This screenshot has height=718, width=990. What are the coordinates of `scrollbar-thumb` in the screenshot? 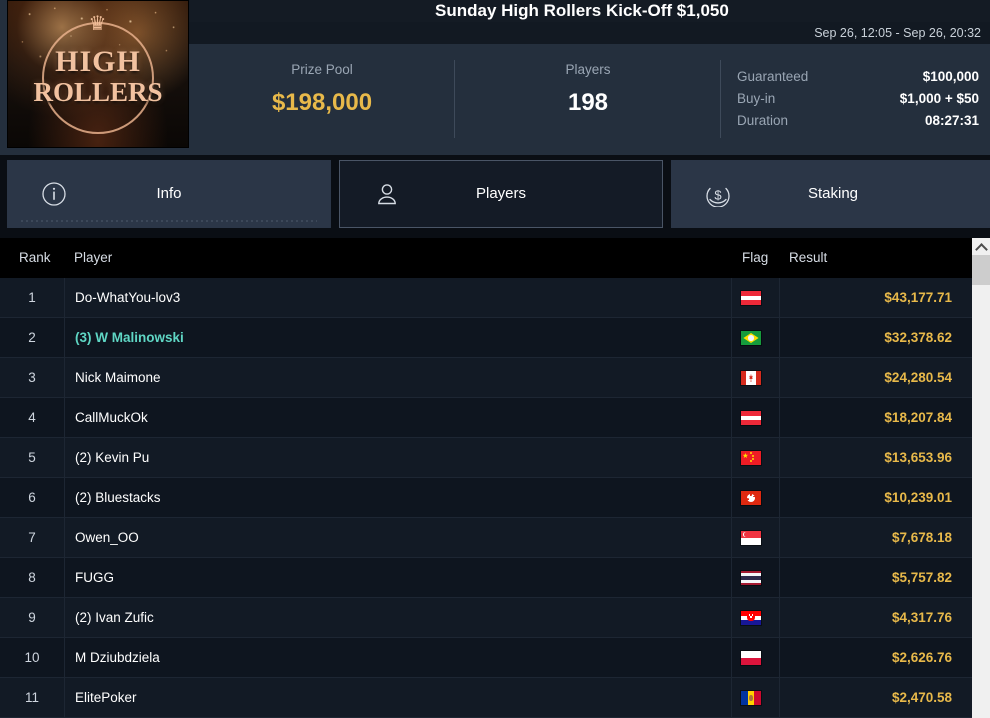 It's located at (981, 270).